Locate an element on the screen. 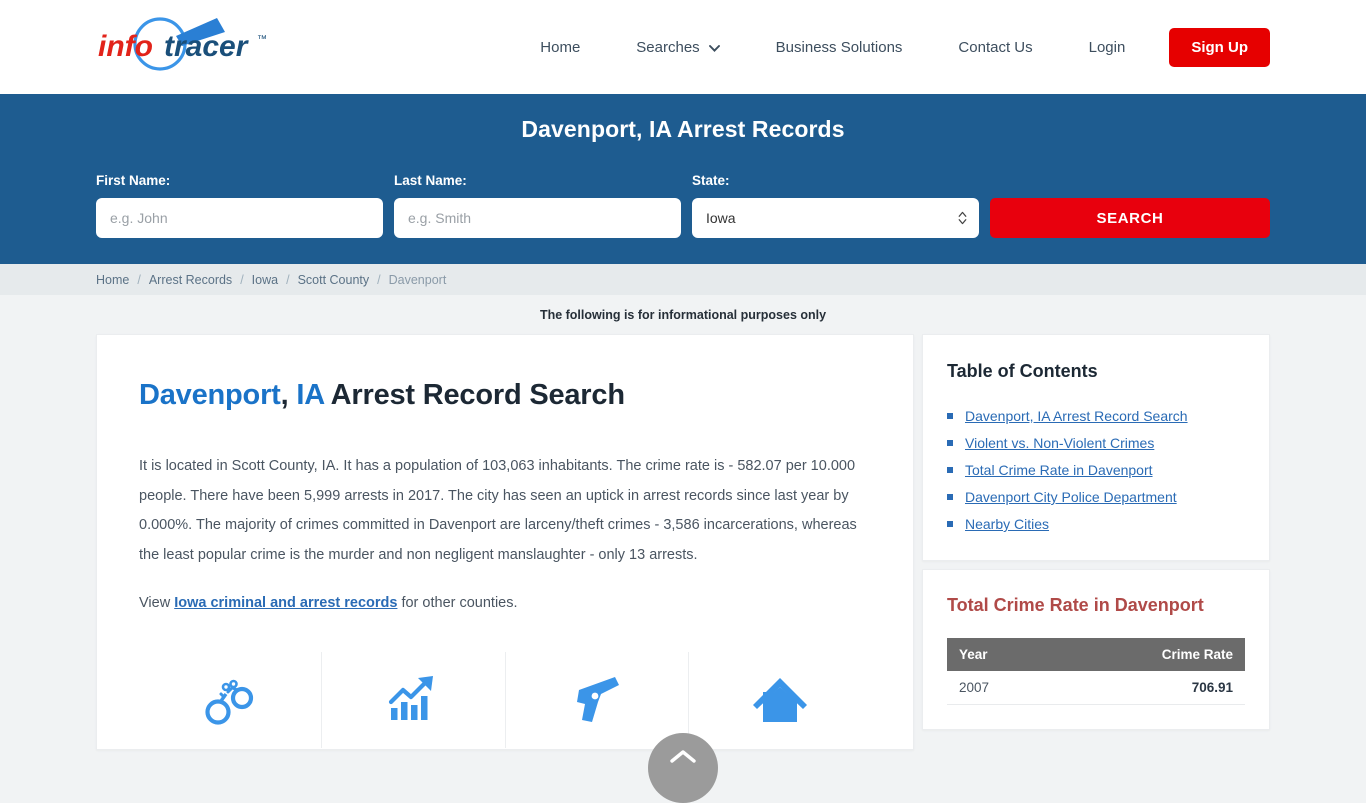 The image size is (1366, 803). toc-item-arrest-record-search: Davenport, IA Arrest Record Search is located at coordinates (1096, 416).